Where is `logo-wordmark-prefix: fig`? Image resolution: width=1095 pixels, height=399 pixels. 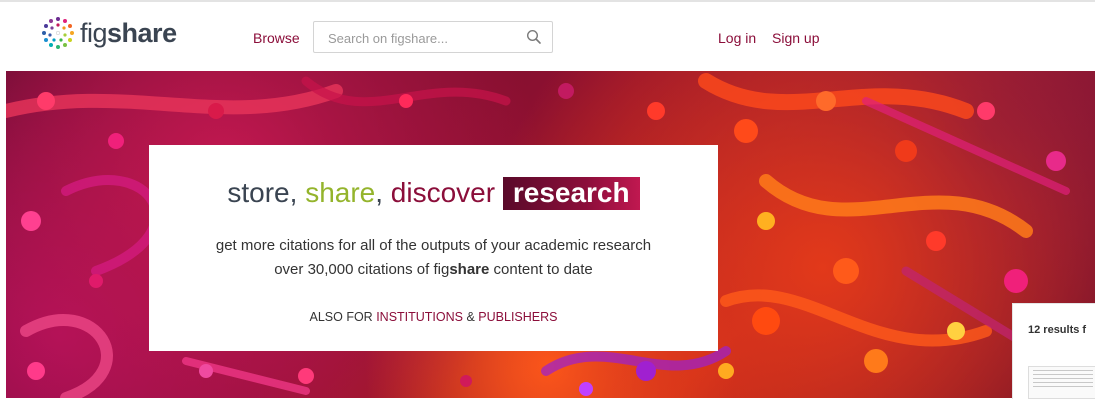 logo-wordmark-prefix: fig is located at coordinates (94, 32).